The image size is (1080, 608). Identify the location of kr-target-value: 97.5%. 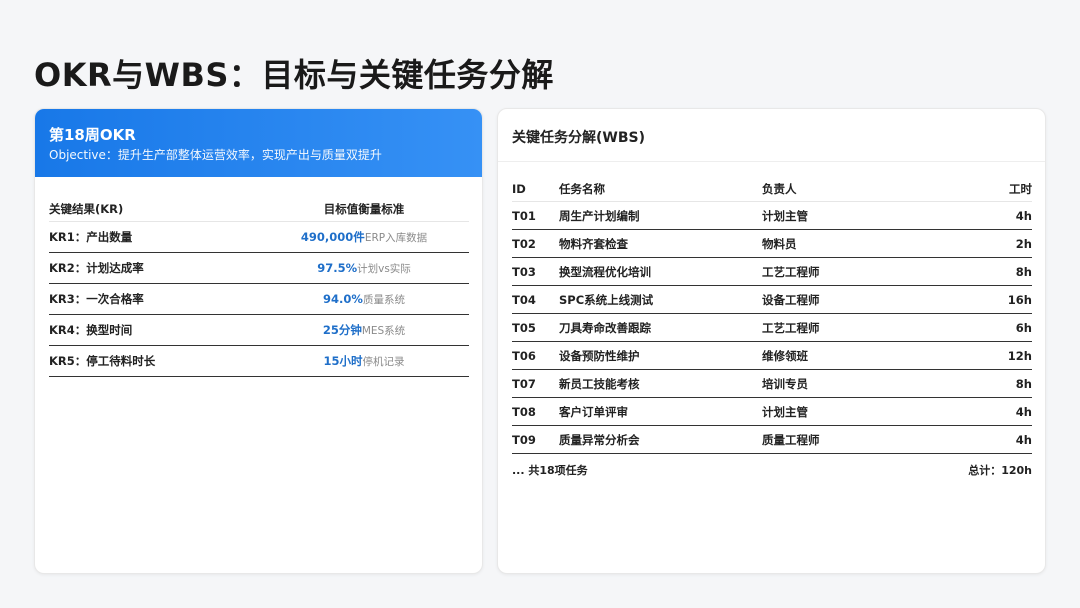
(337, 267).